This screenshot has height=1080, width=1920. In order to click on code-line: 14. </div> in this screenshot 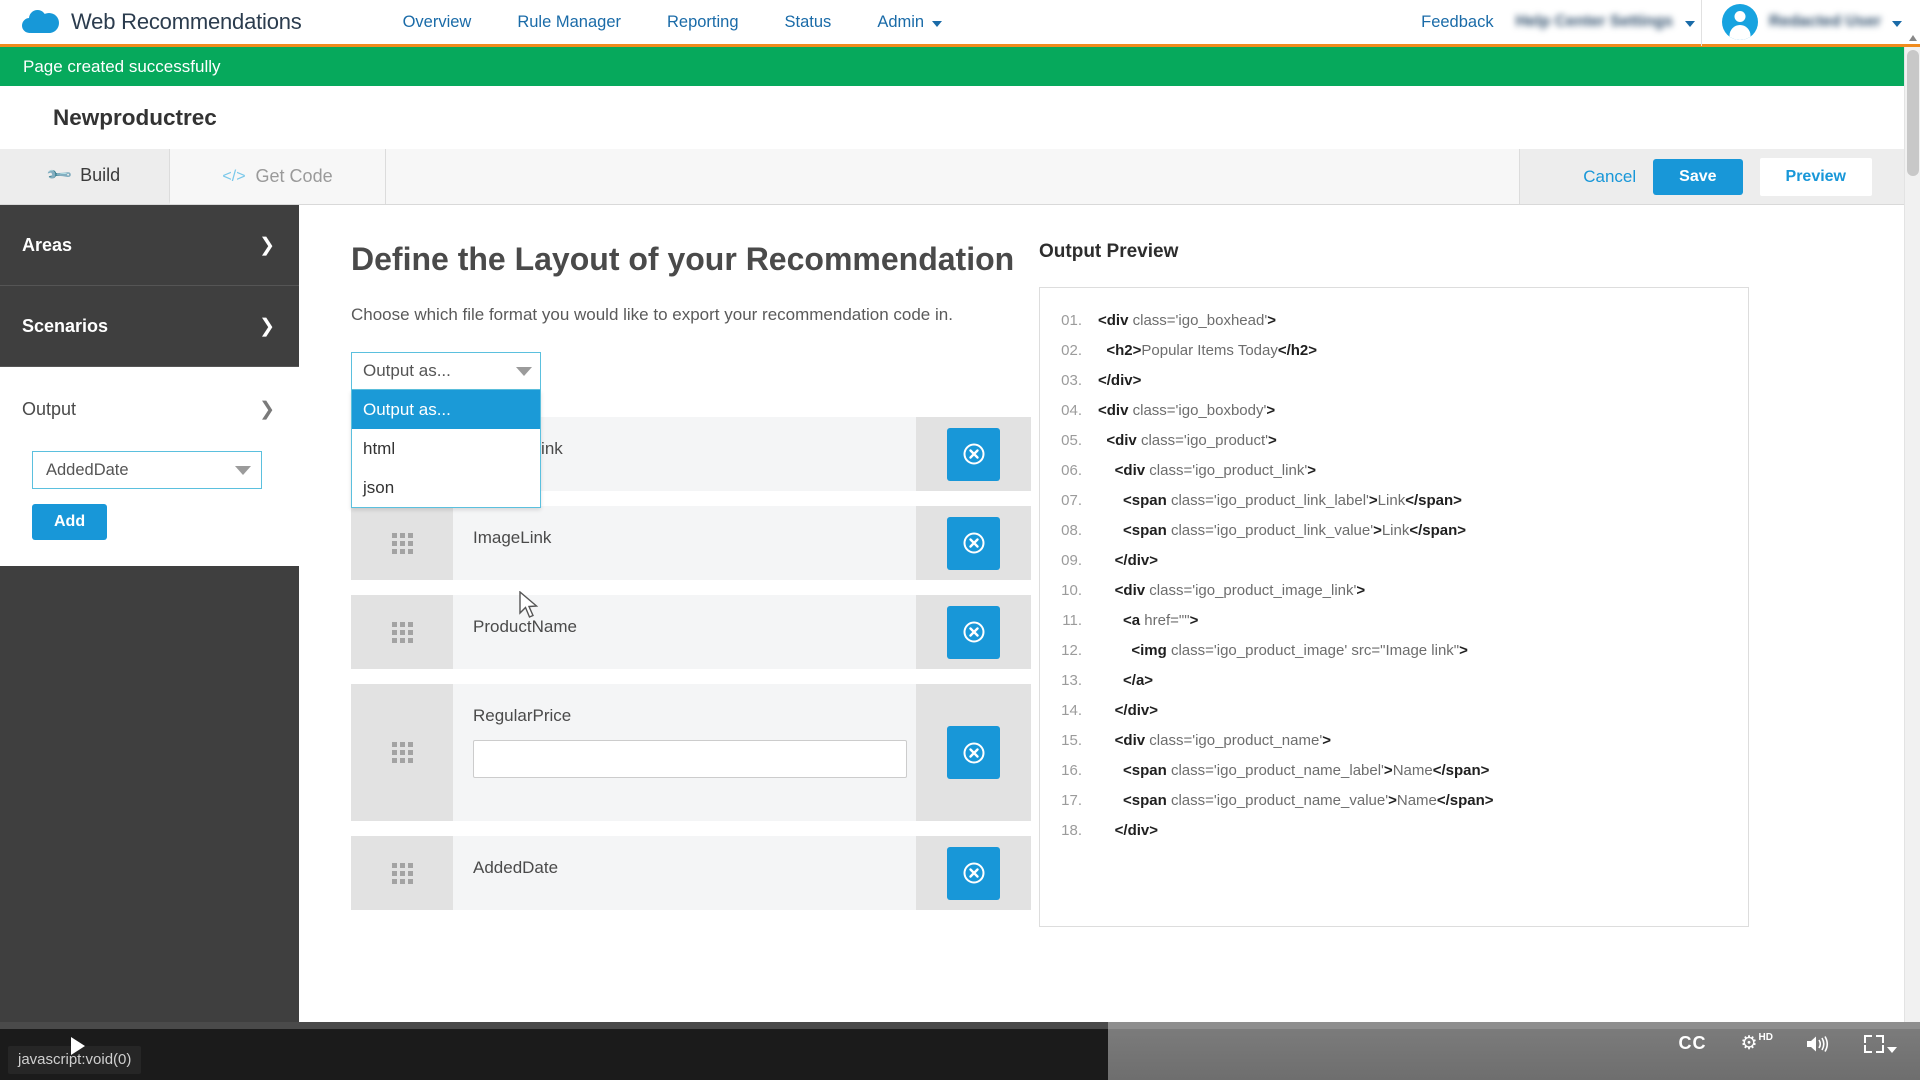, I will do `click(1394, 711)`.